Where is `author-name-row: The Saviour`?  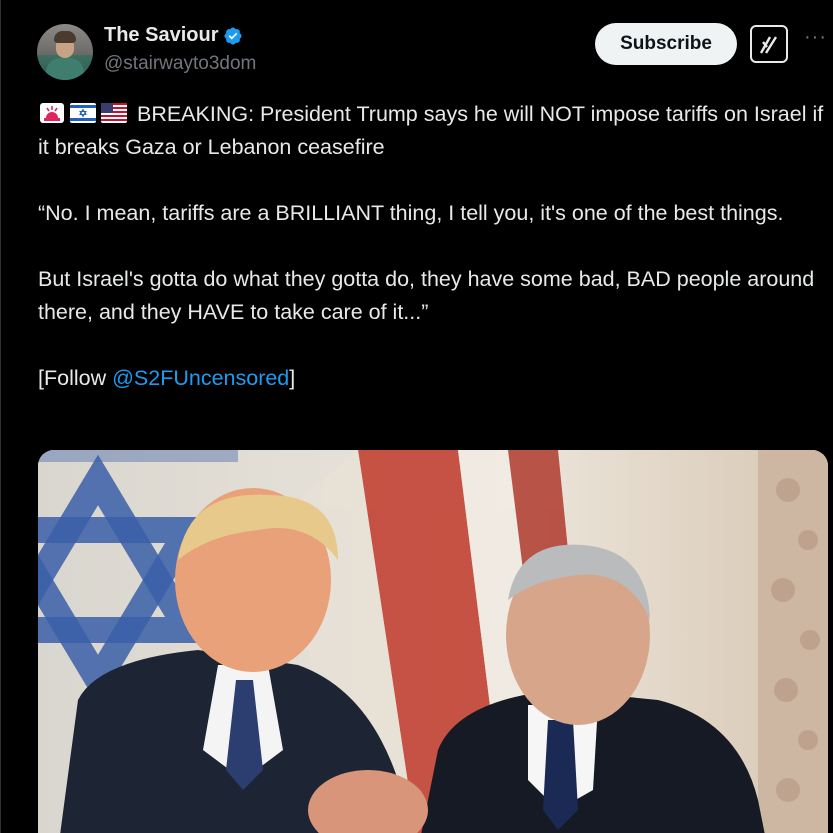
author-name-row: The Saviour is located at coordinates (173, 35).